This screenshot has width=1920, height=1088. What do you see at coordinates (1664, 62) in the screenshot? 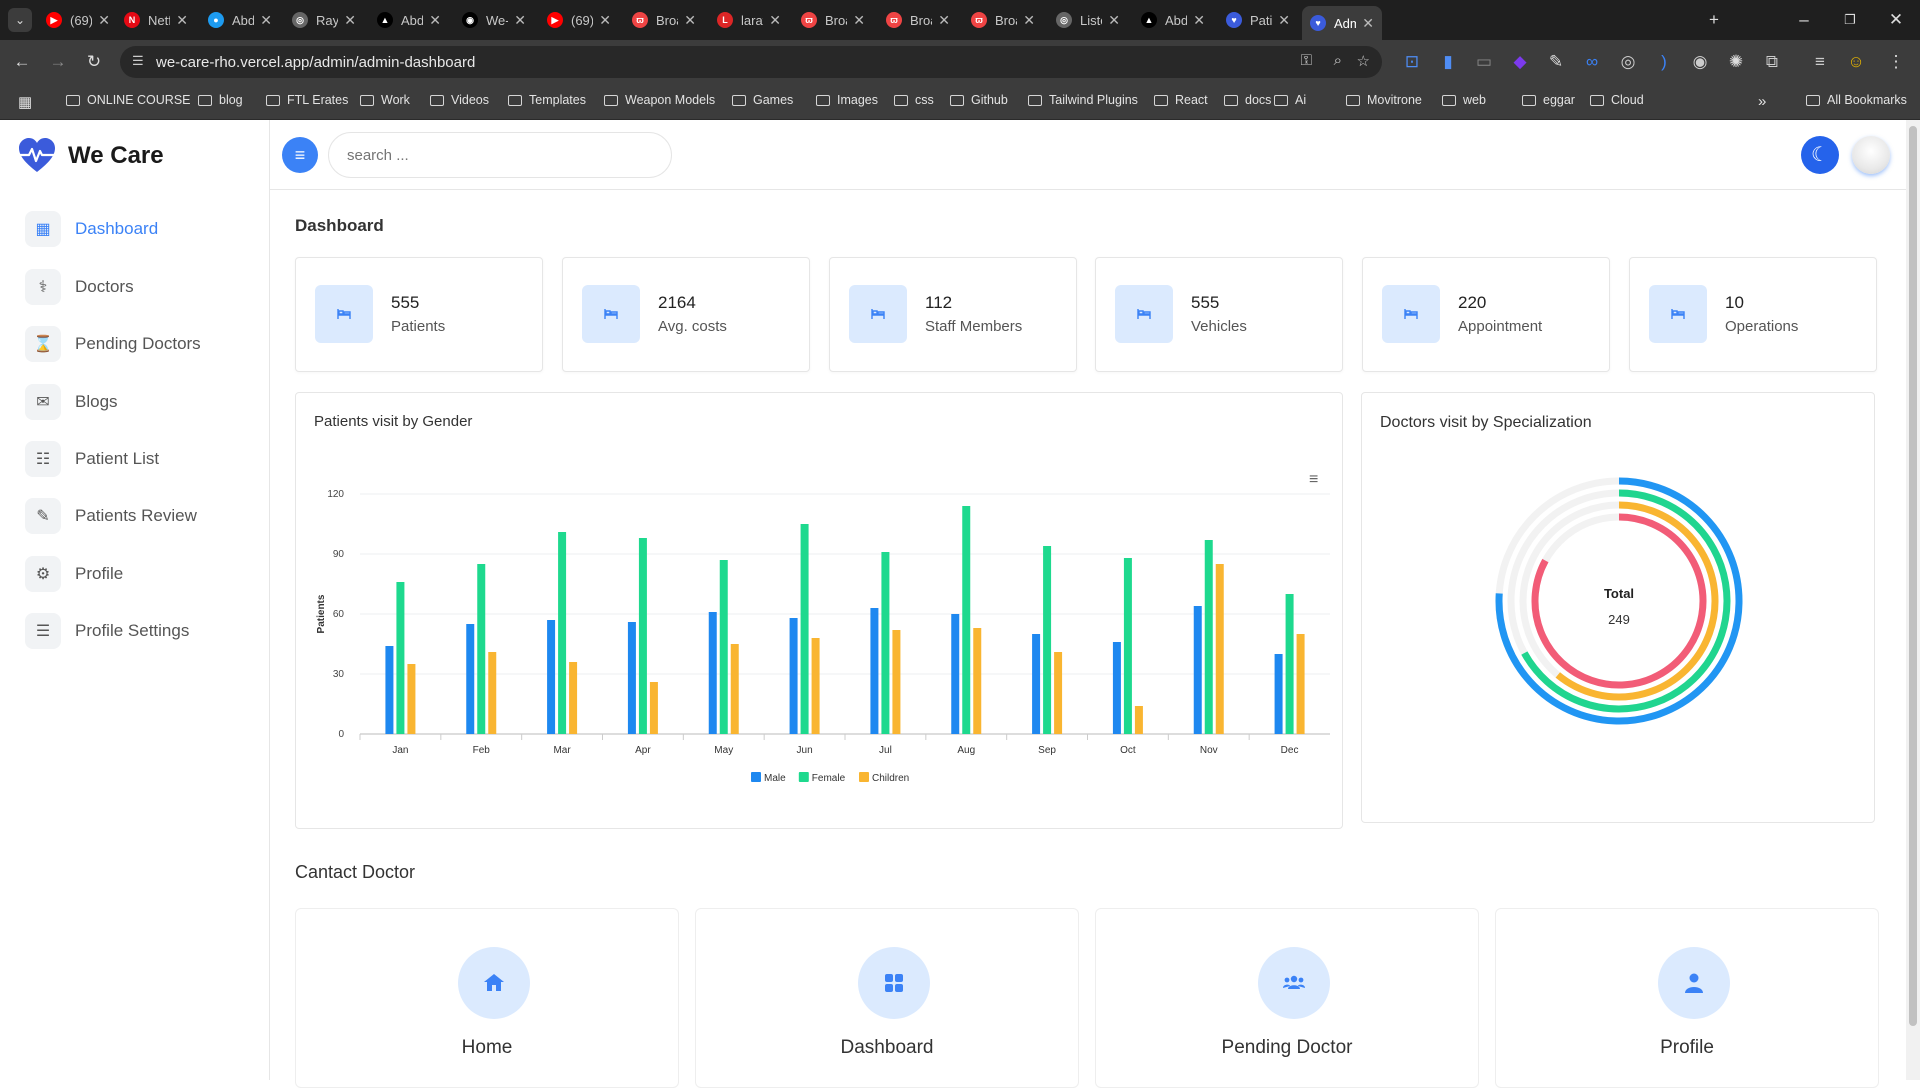
I see `wave-icon: )` at bounding box center [1664, 62].